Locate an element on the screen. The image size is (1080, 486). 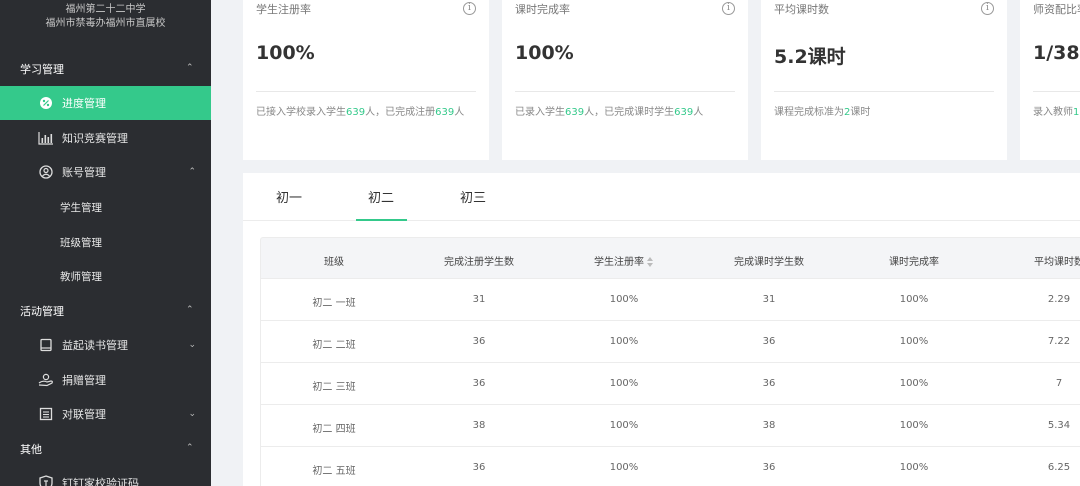
stat-card-title: 平均课时数 is located at coordinates (801, 9).